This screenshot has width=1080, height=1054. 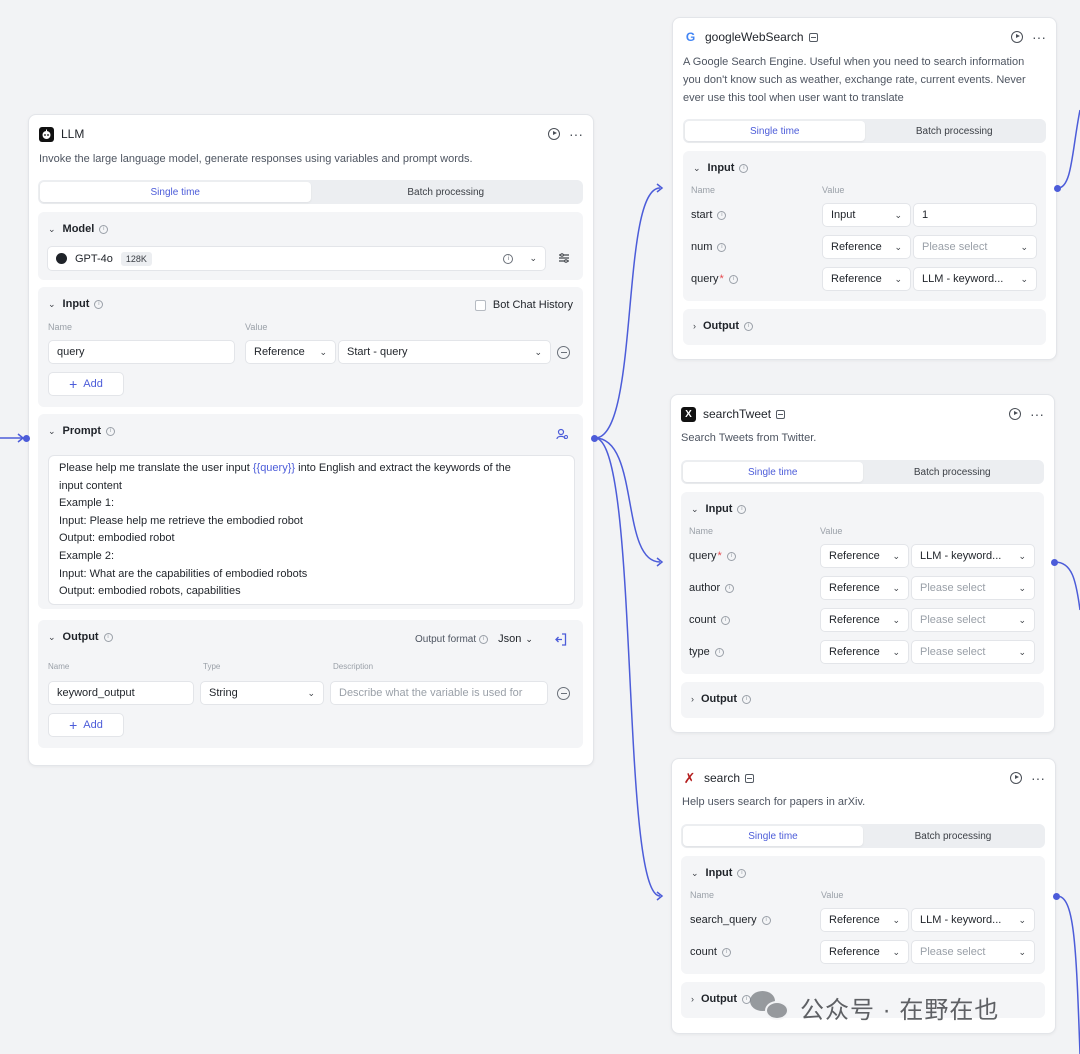 I want to click on field-value: keyword_output, so click(x=96, y=693).